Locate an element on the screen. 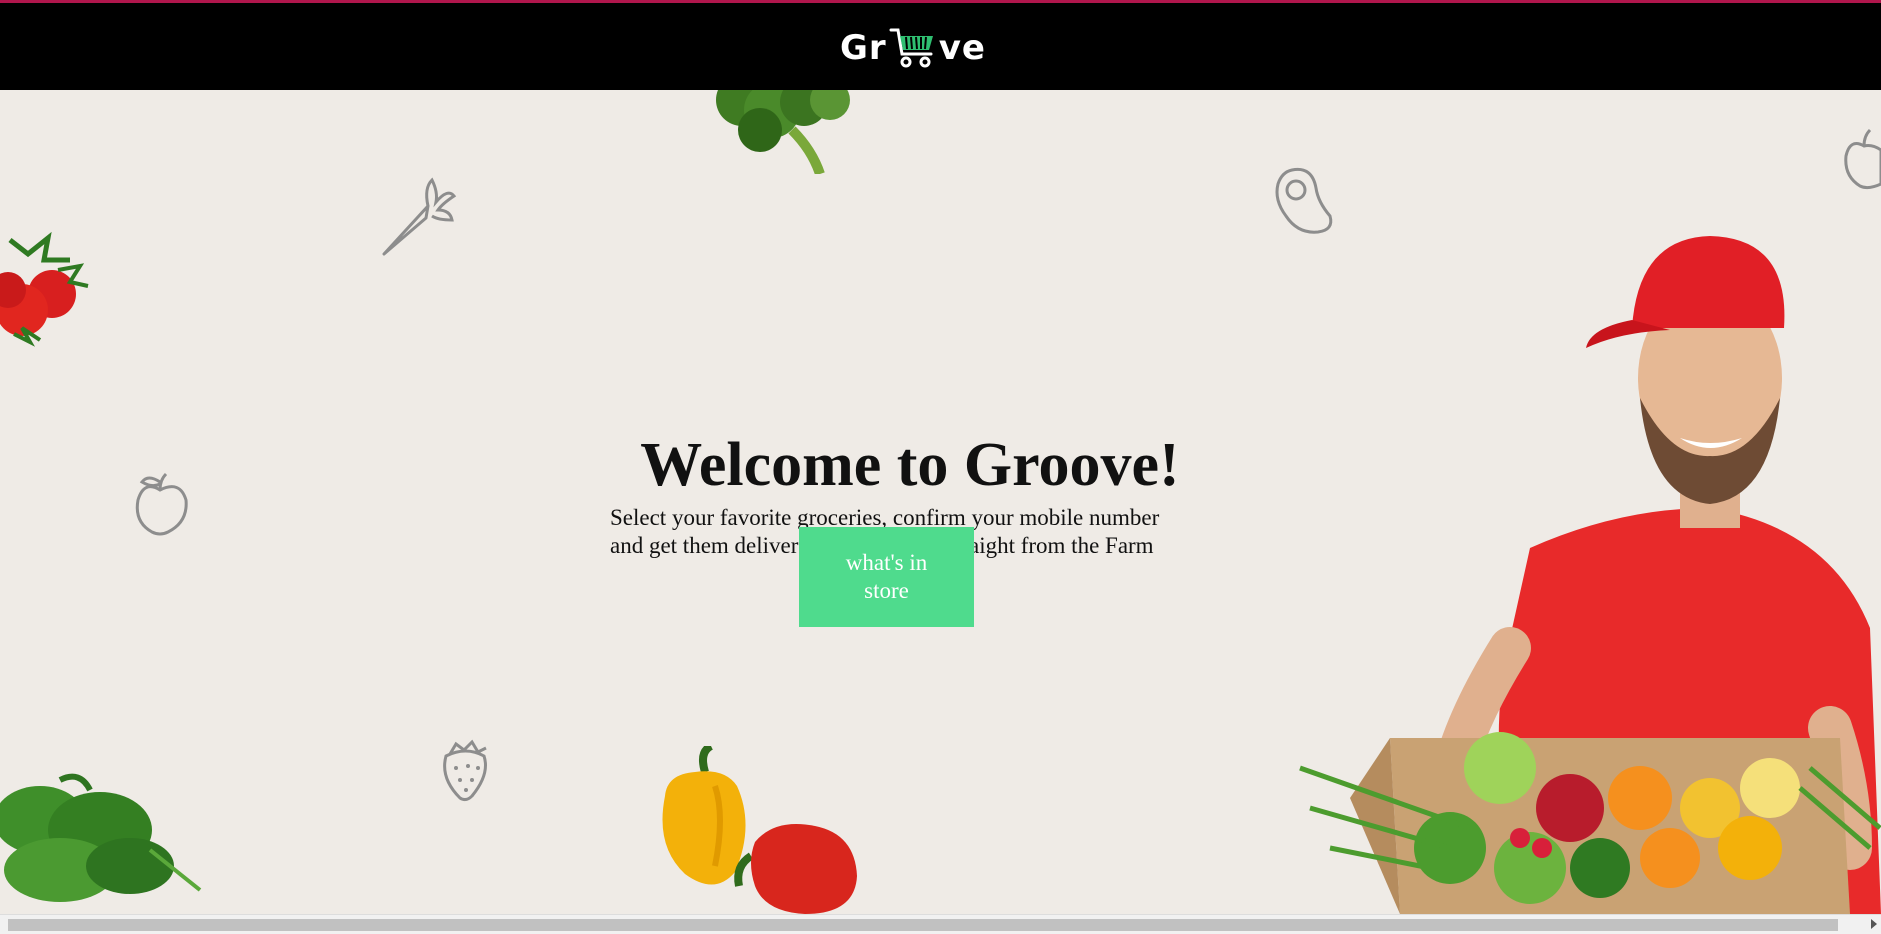 The height and width of the screenshot is (934, 1881). hero-title: Welcome to Groove! is located at coordinates (910, 465).